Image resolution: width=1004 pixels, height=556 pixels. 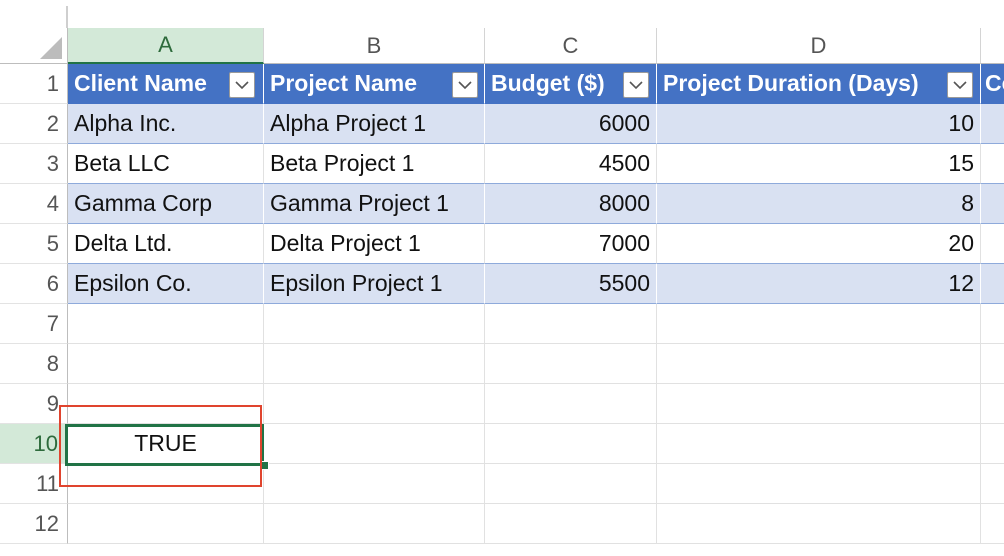 I want to click on cell-d10, so click(x=819, y=444).